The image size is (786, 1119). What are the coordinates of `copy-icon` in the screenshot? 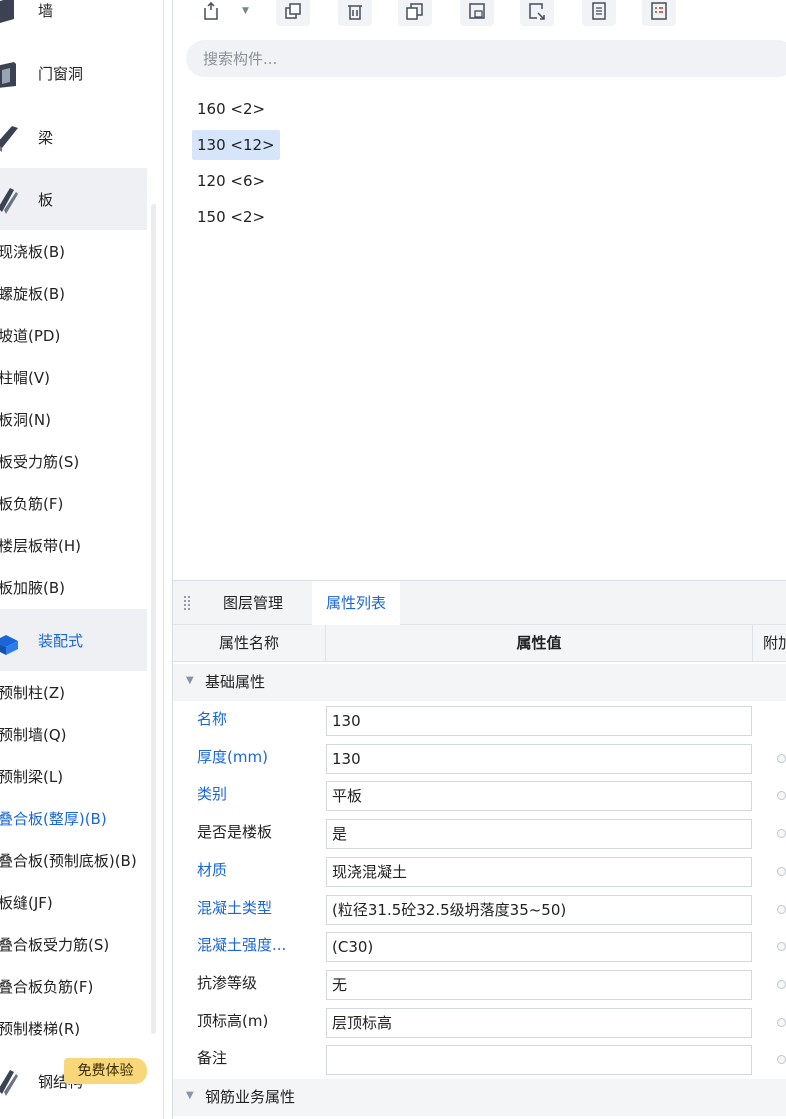 It's located at (293, 11).